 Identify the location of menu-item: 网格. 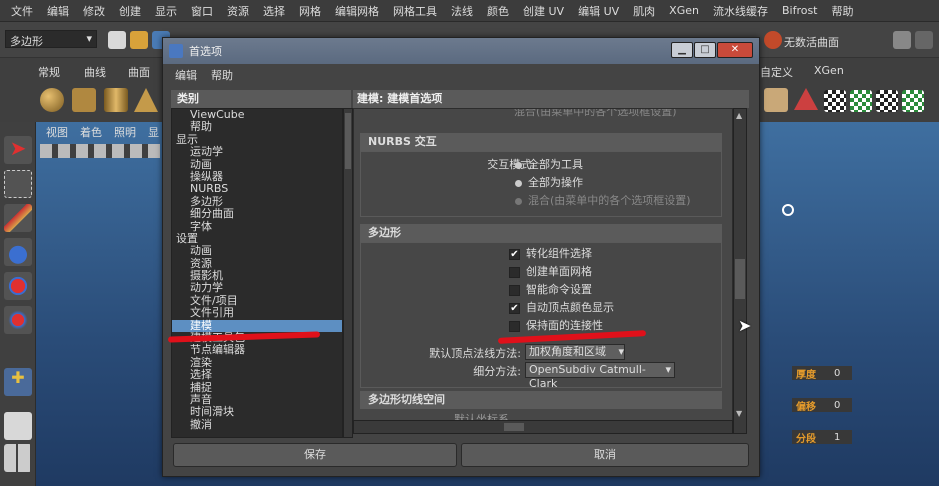
(310, 11).